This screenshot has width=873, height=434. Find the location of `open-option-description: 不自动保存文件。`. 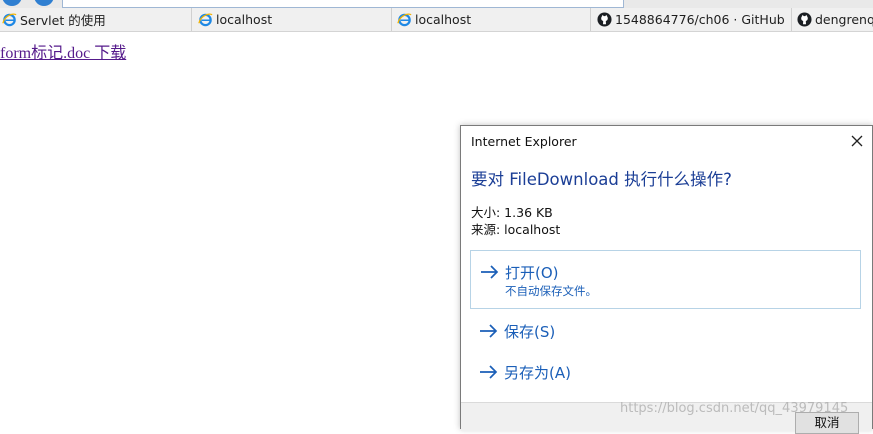

open-option-description: 不自动保存文件。 is located at coordinates (551, 291).